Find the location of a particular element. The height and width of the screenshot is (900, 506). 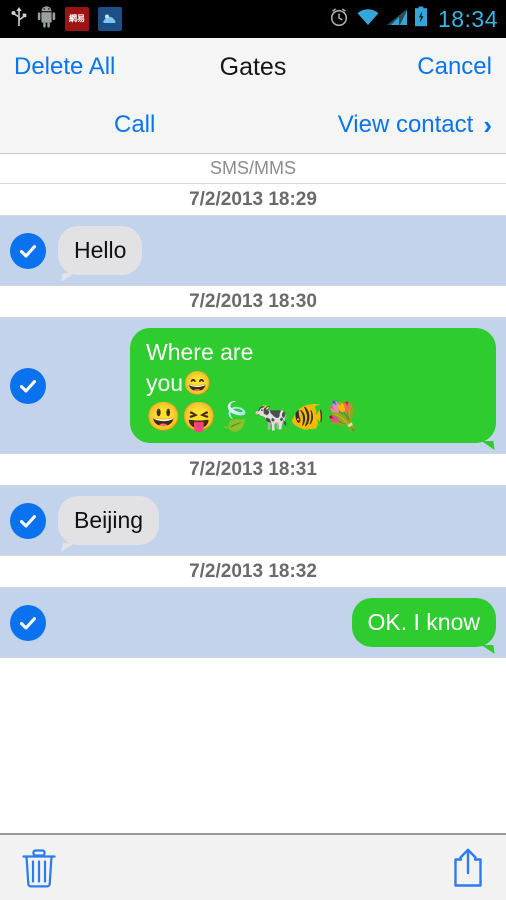

timestamp-divider: 7/2/2013 18:31 is located at coordinates (253, 470).